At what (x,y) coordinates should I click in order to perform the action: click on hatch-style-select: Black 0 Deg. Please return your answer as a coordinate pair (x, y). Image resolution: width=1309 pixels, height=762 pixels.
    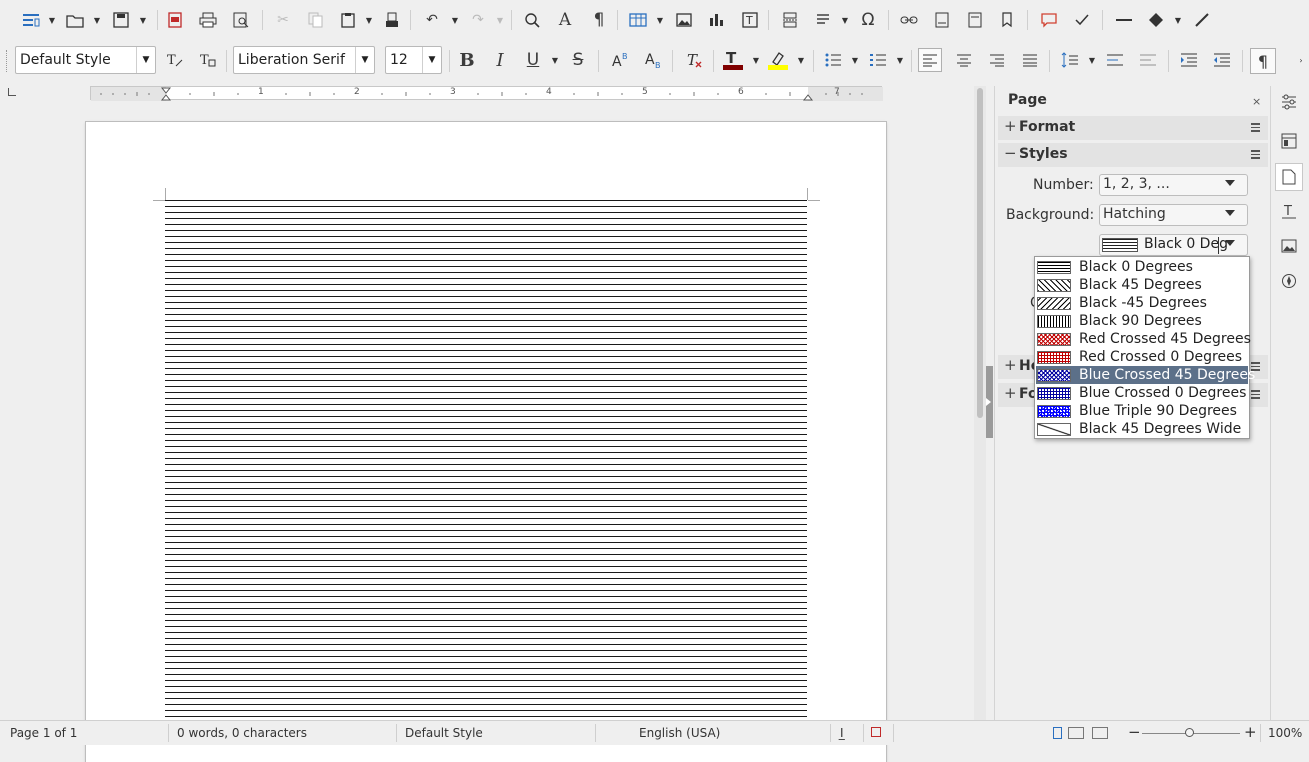
    Looking at the image, I should click on (1173, 245).